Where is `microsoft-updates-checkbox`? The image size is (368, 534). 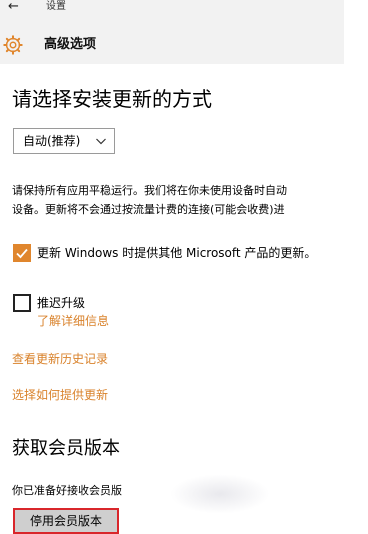 microsoft-updates-checkbox is located at coordinates (22, 253).